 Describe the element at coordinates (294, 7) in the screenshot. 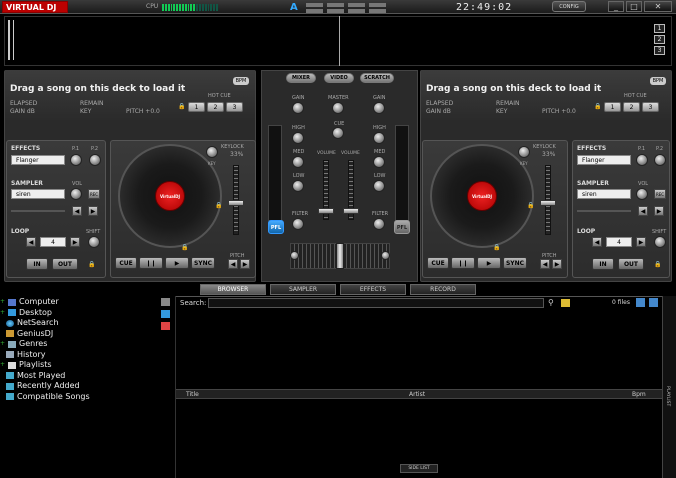

I see `auto-mix-icon: A` at that location.